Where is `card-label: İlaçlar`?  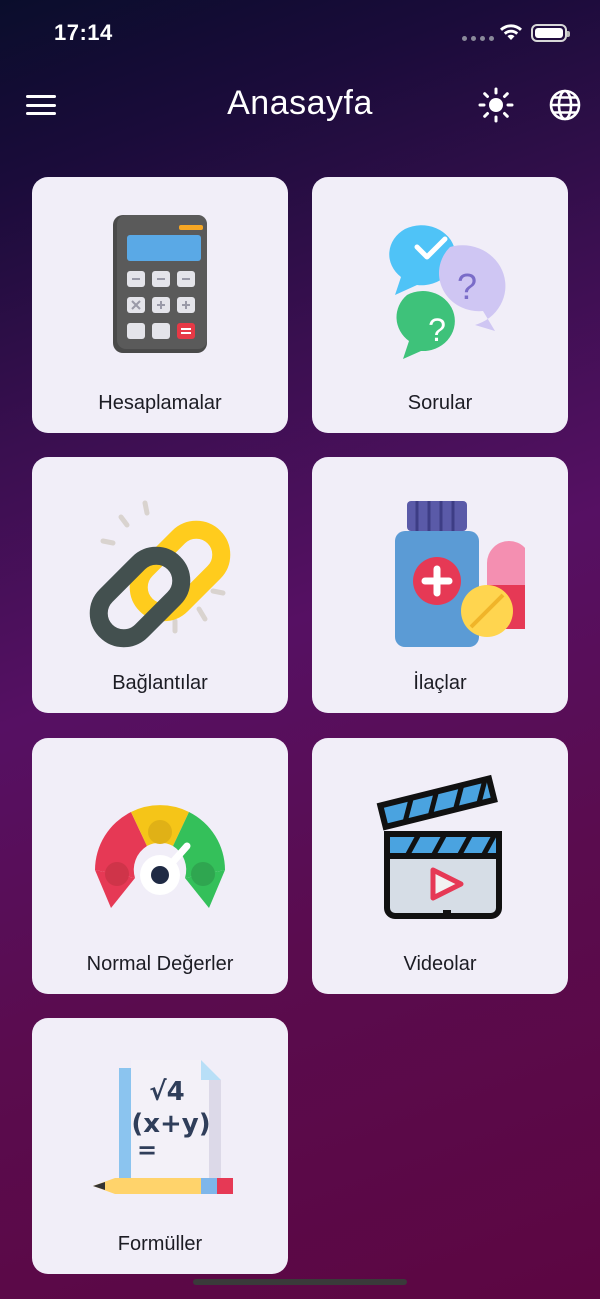 card-label: İlaçlar is located at coordinates (440, 683).